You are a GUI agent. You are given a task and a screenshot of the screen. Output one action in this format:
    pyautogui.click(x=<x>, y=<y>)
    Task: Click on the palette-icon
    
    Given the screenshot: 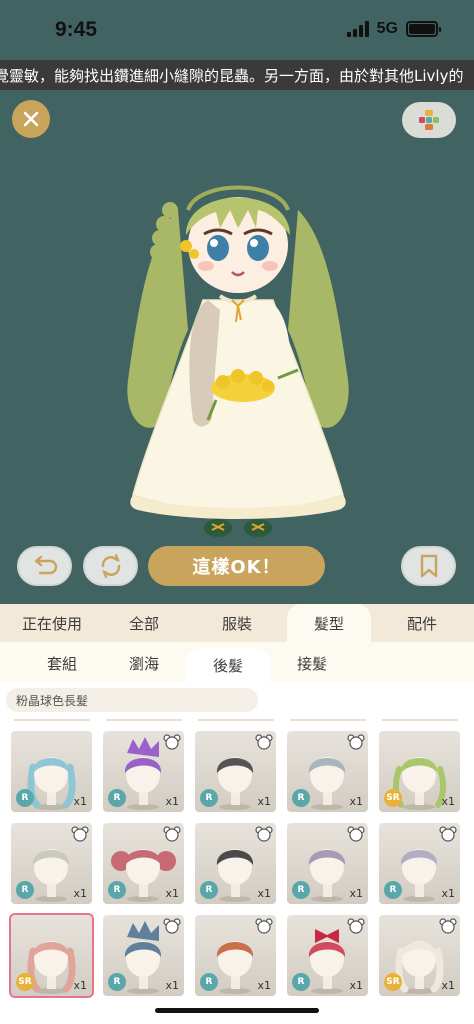 What is the action you would take?
    pyautogui.click(x=429, y=120)
    